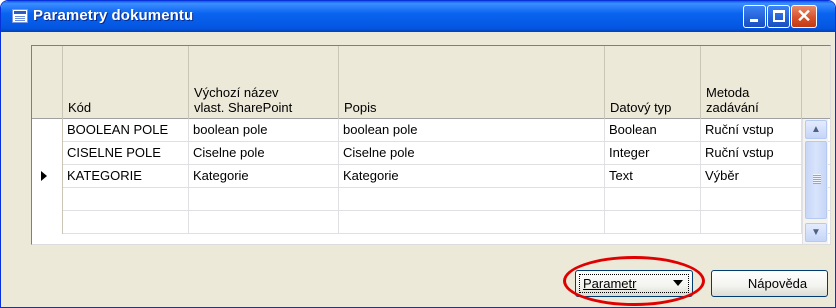 The height and width of the screenshot is (308, 836). I want to click on cell-method: Výběr, so click(751, 176).